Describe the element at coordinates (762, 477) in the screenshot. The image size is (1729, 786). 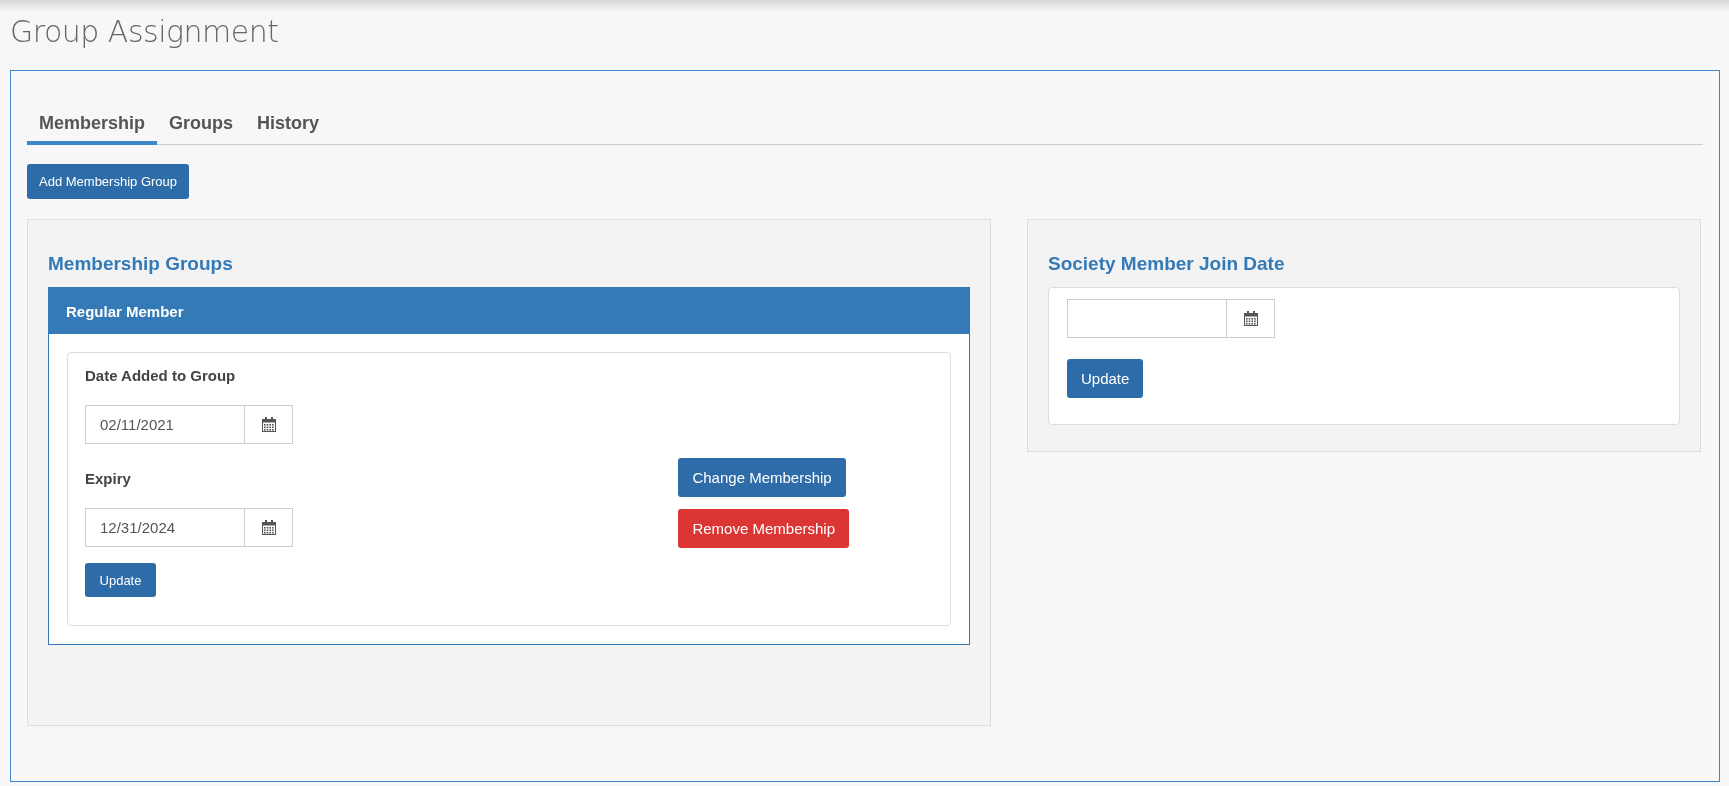
I see `change-button: Change Membership` at that location.